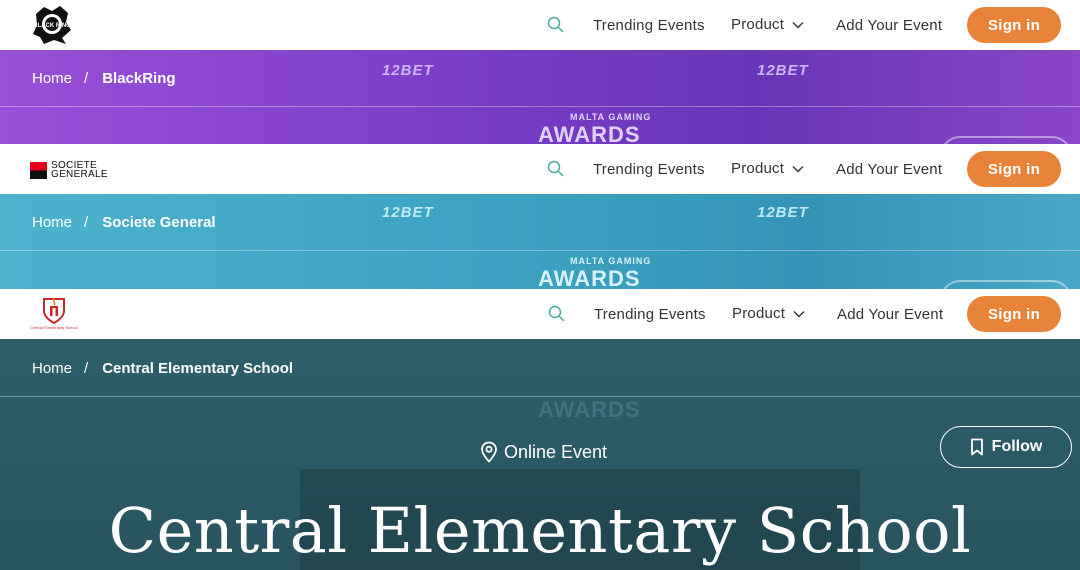 Image resolution: width=1080 pixels, height=570 pixels. I want to click on bookmark-icon, so click(976, 447).